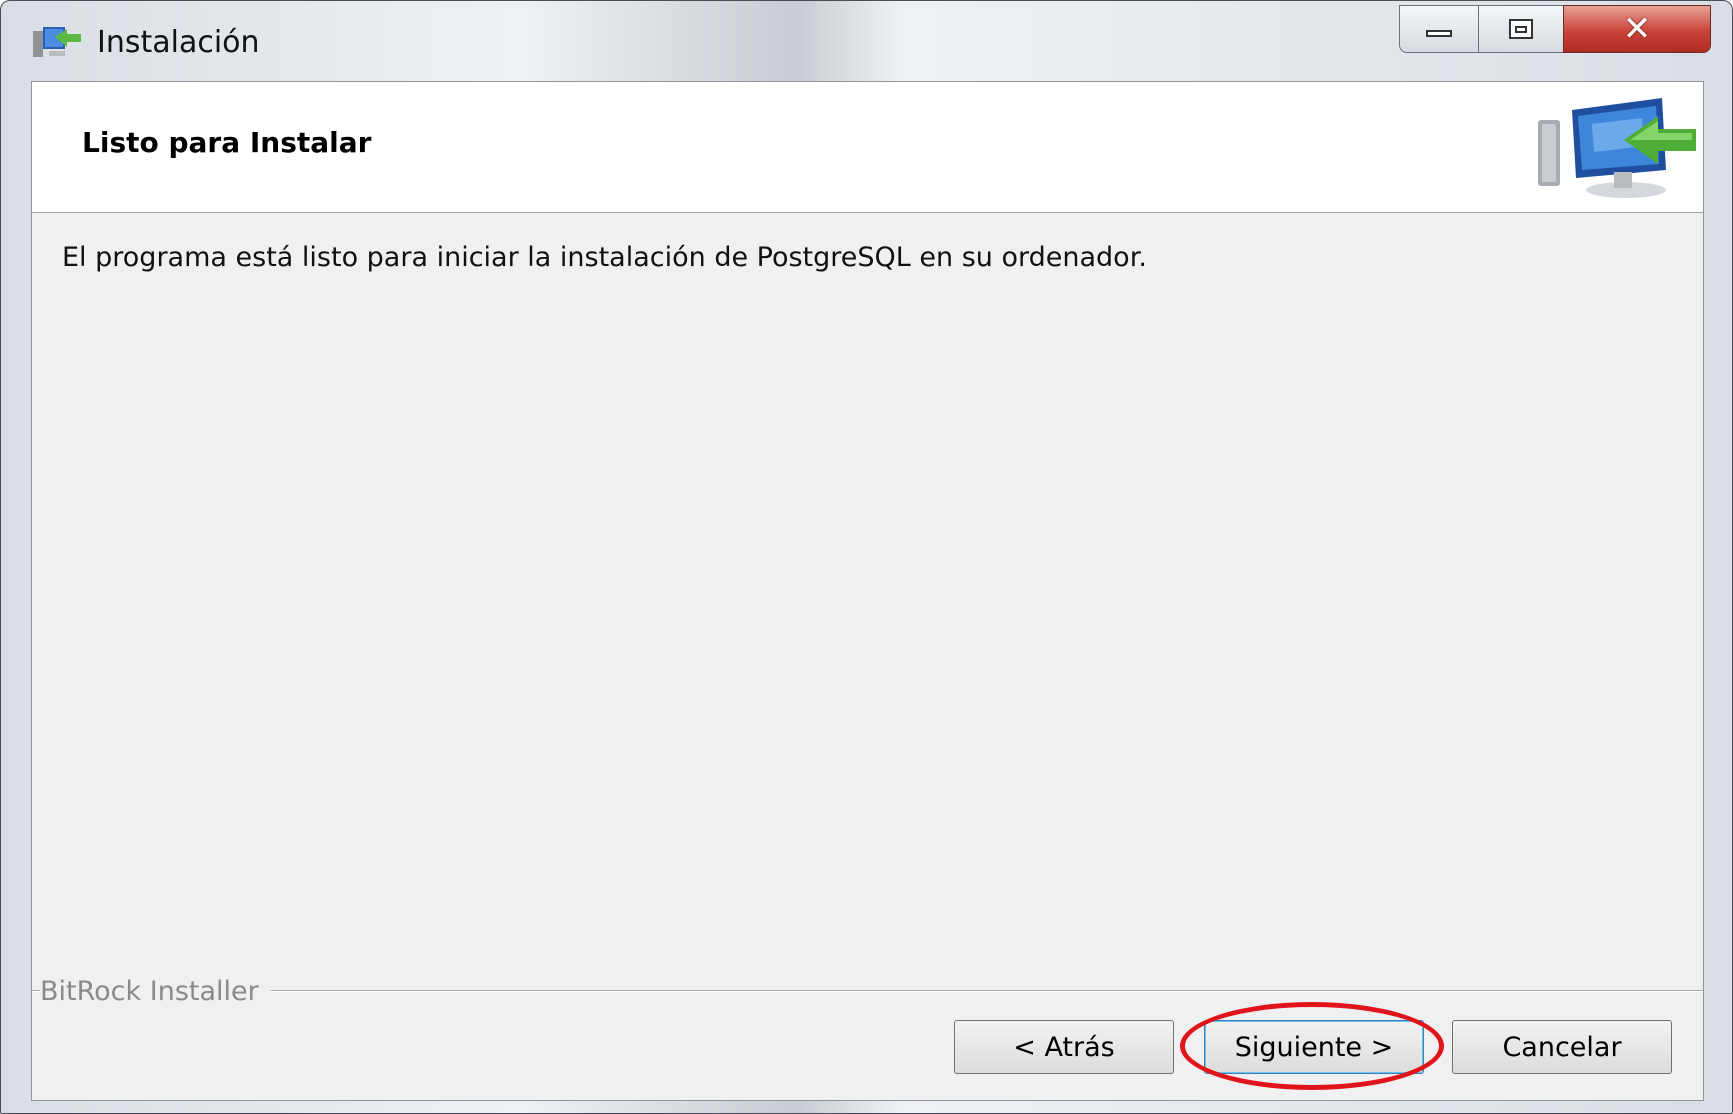  I want to click on close-icon: ✕, so click(1637, 29).